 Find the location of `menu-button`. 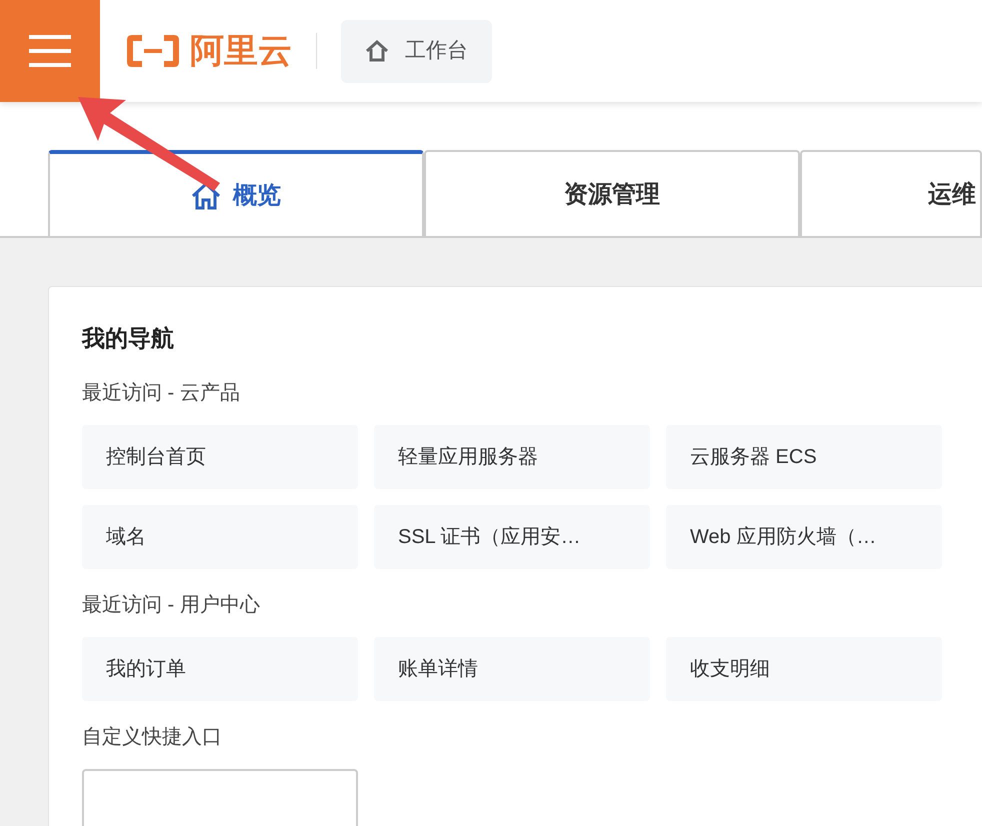

menu-button is located at coordinates (50, 51).